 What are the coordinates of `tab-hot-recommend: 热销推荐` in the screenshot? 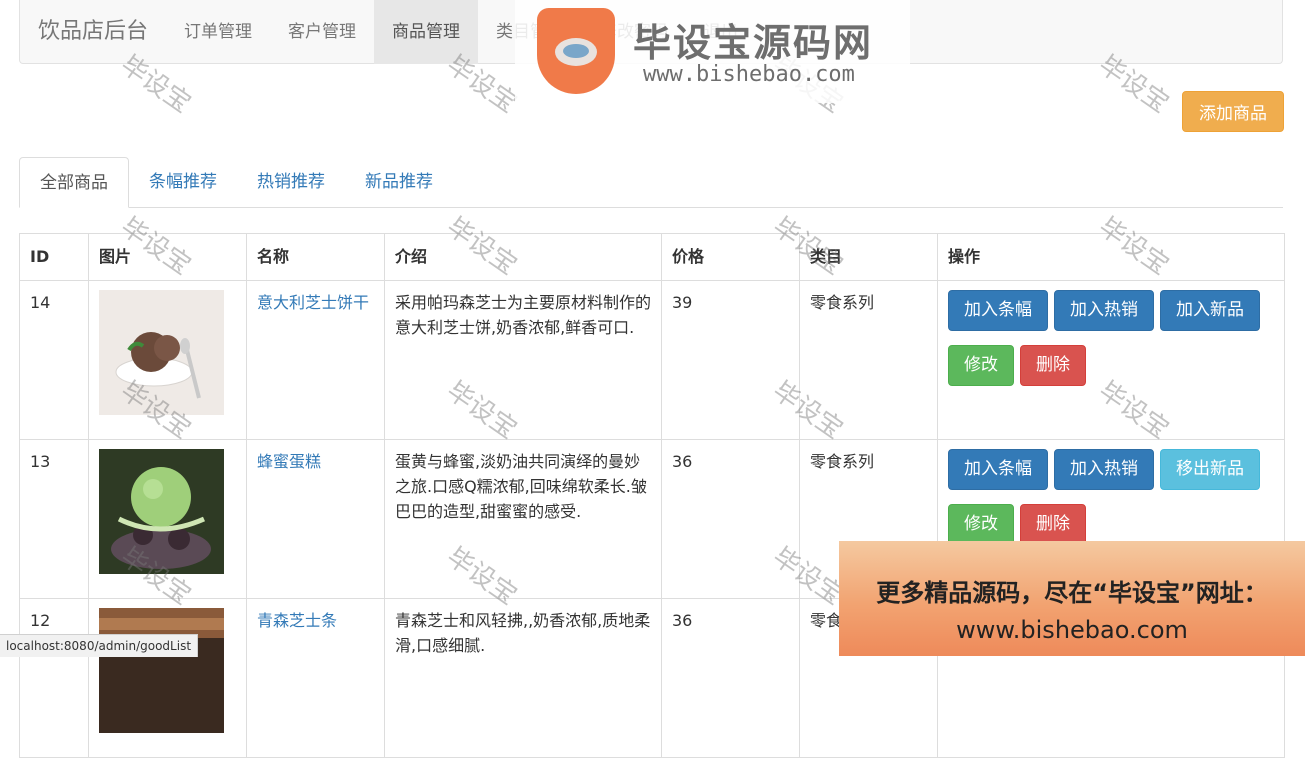 It's located at (291, 182).